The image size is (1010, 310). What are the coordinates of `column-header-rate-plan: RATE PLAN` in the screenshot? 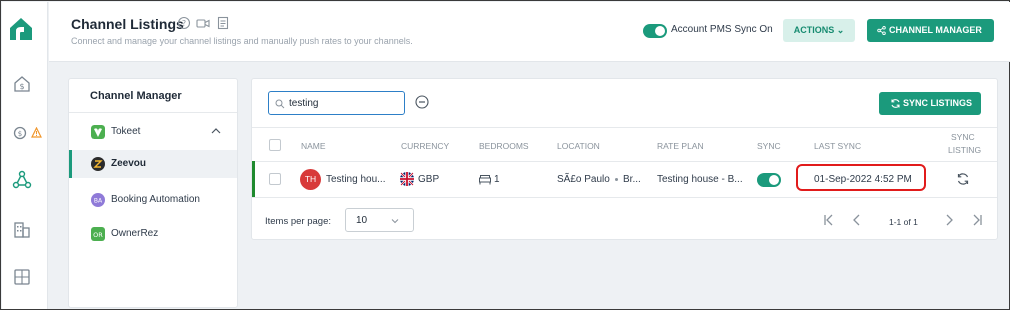 It's located at (680, 146).